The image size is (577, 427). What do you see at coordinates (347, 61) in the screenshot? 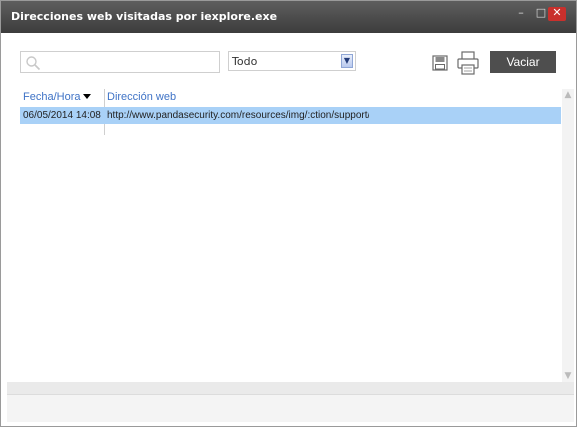
I see `chevron-down-icon: ▼` at bounding box center [347, 61].